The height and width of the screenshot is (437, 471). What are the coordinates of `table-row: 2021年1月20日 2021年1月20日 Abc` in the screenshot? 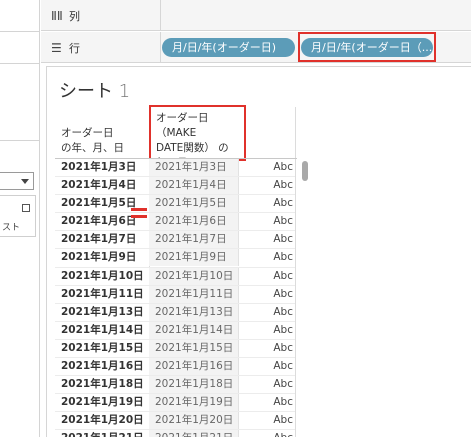 It's located at (175, 421).